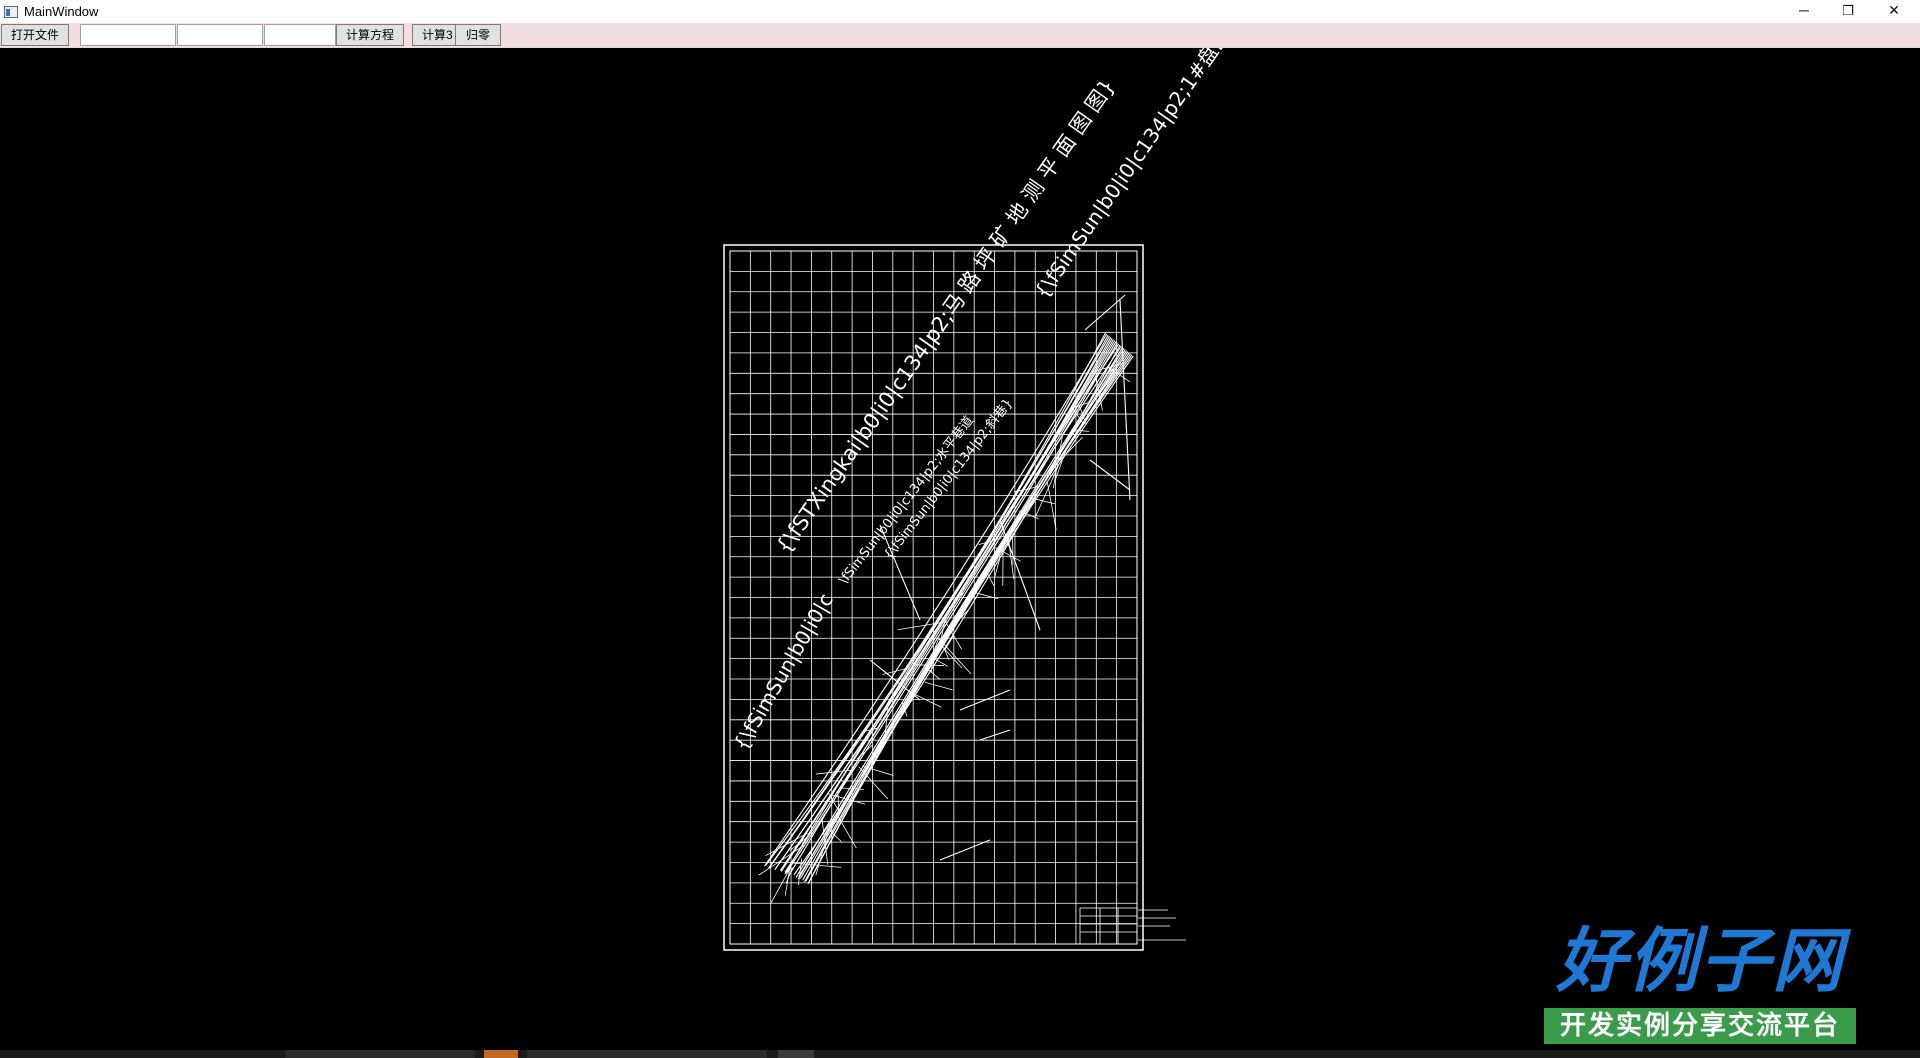  I want to click on open-file-button: 打开文件, so click(35, 35).